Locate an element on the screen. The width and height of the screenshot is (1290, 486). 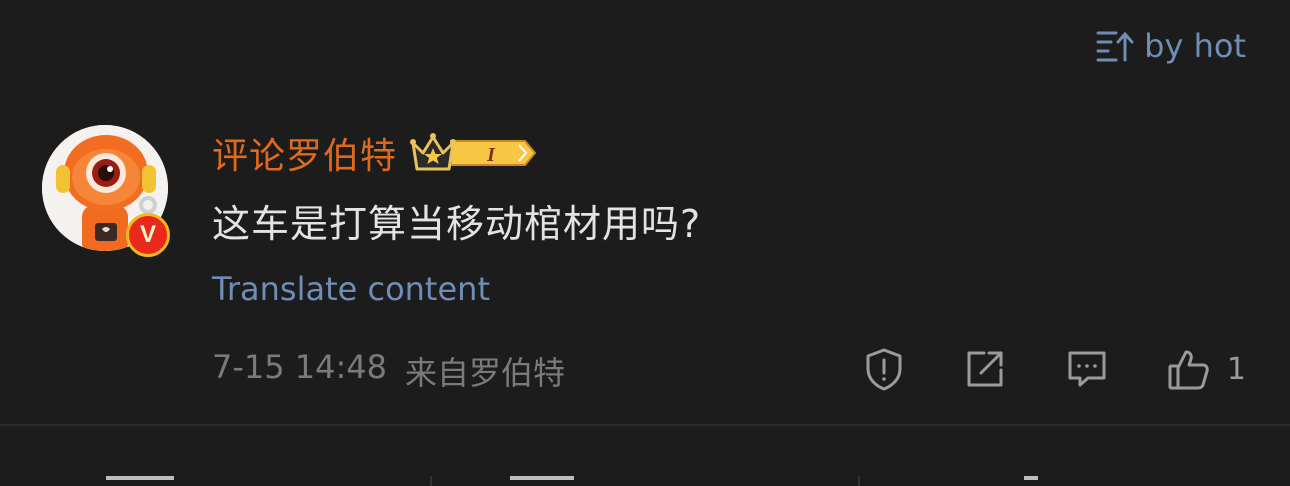
verified-badge-label: V is located at coordinates (147, 234).